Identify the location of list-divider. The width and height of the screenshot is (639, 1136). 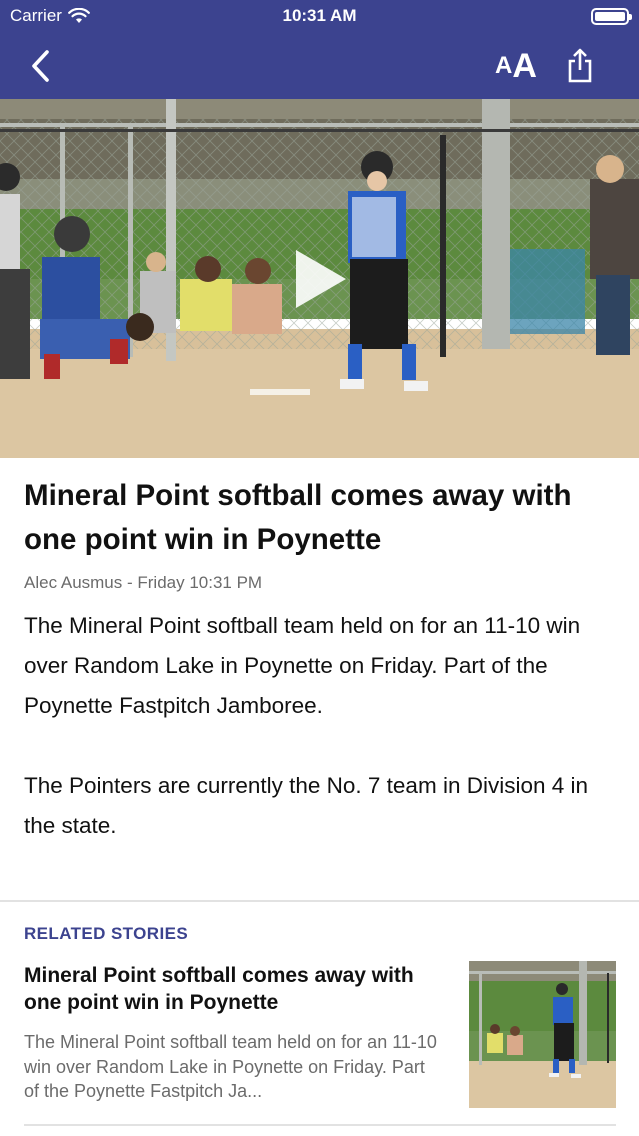
(320, 1125).